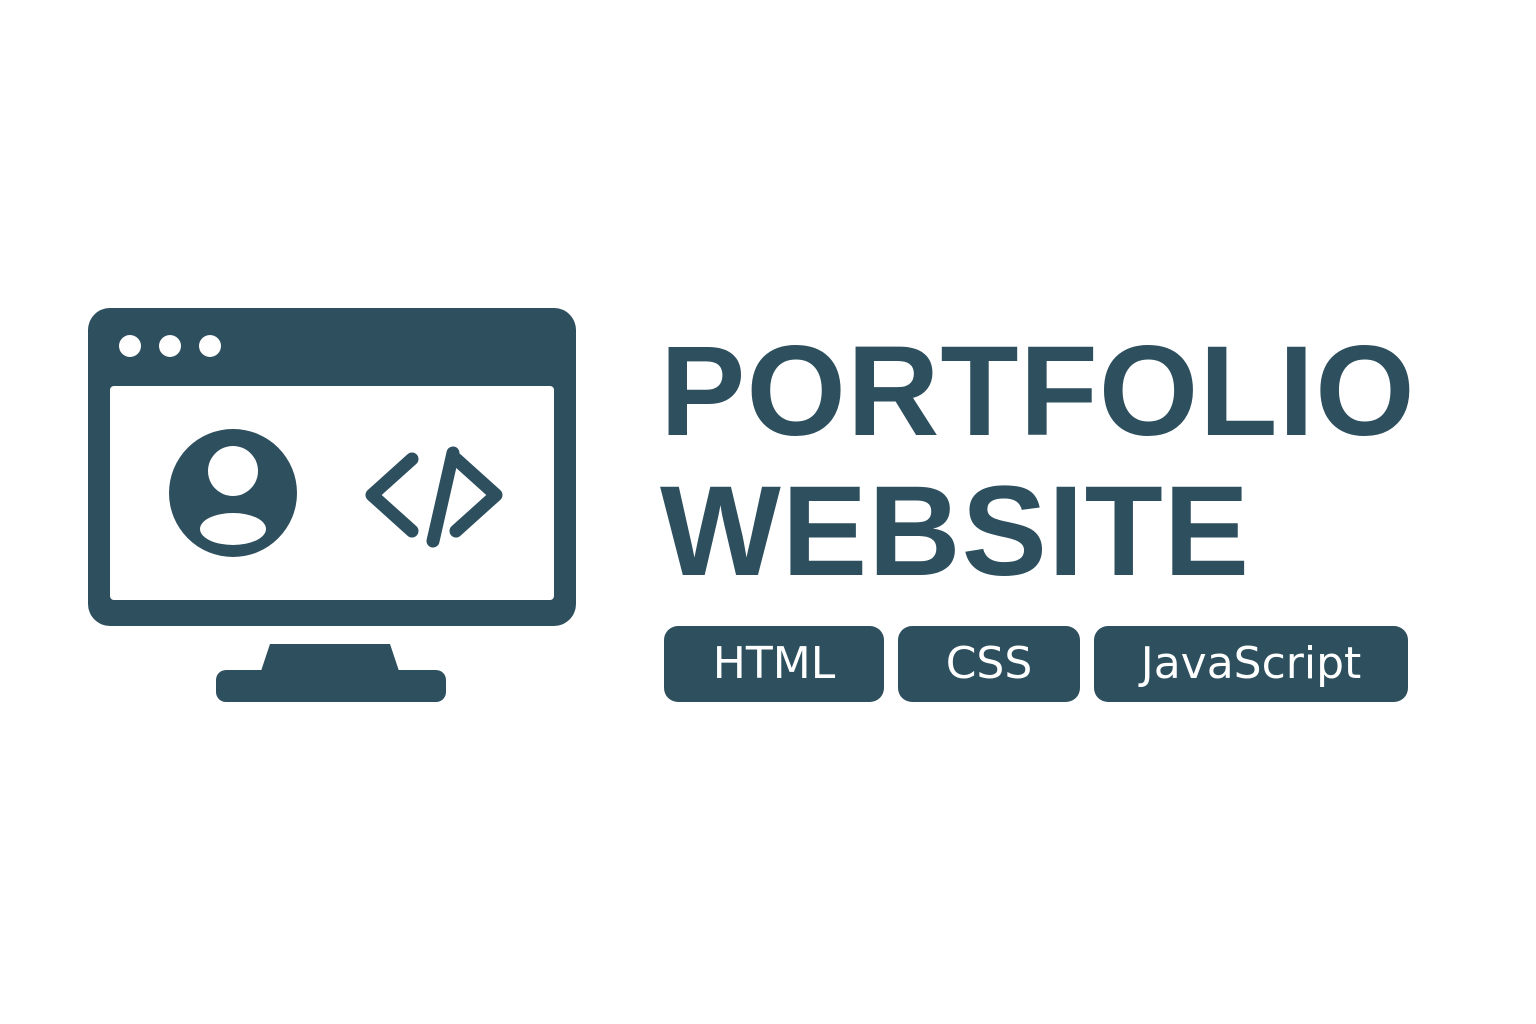  What do you see at coordinates (331, 686) in the screenshot?
I see `monitor-base` at bounding box center [331, 686].